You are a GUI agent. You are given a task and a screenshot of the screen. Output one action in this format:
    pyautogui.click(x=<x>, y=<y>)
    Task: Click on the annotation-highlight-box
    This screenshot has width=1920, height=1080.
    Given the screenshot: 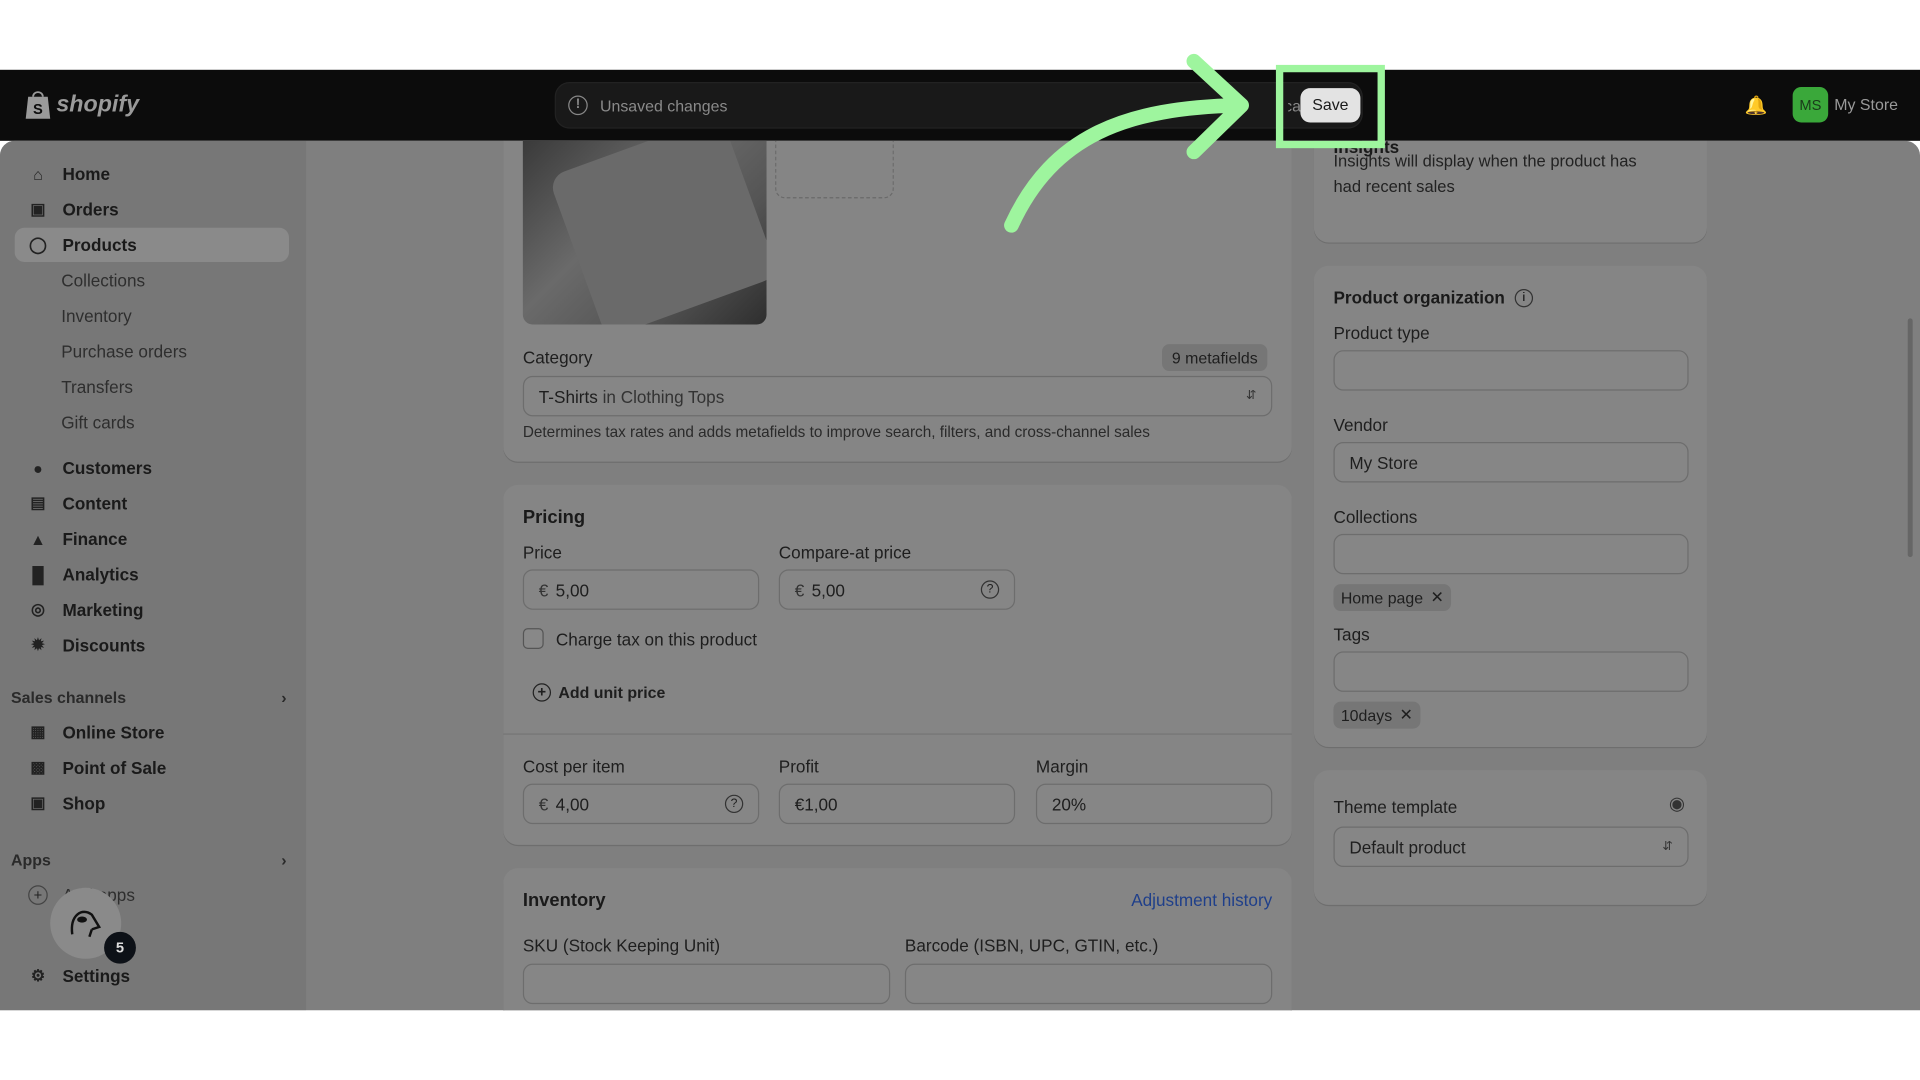 What is the action you would take?
    pyautogui.click(x=1330, y=106)
    